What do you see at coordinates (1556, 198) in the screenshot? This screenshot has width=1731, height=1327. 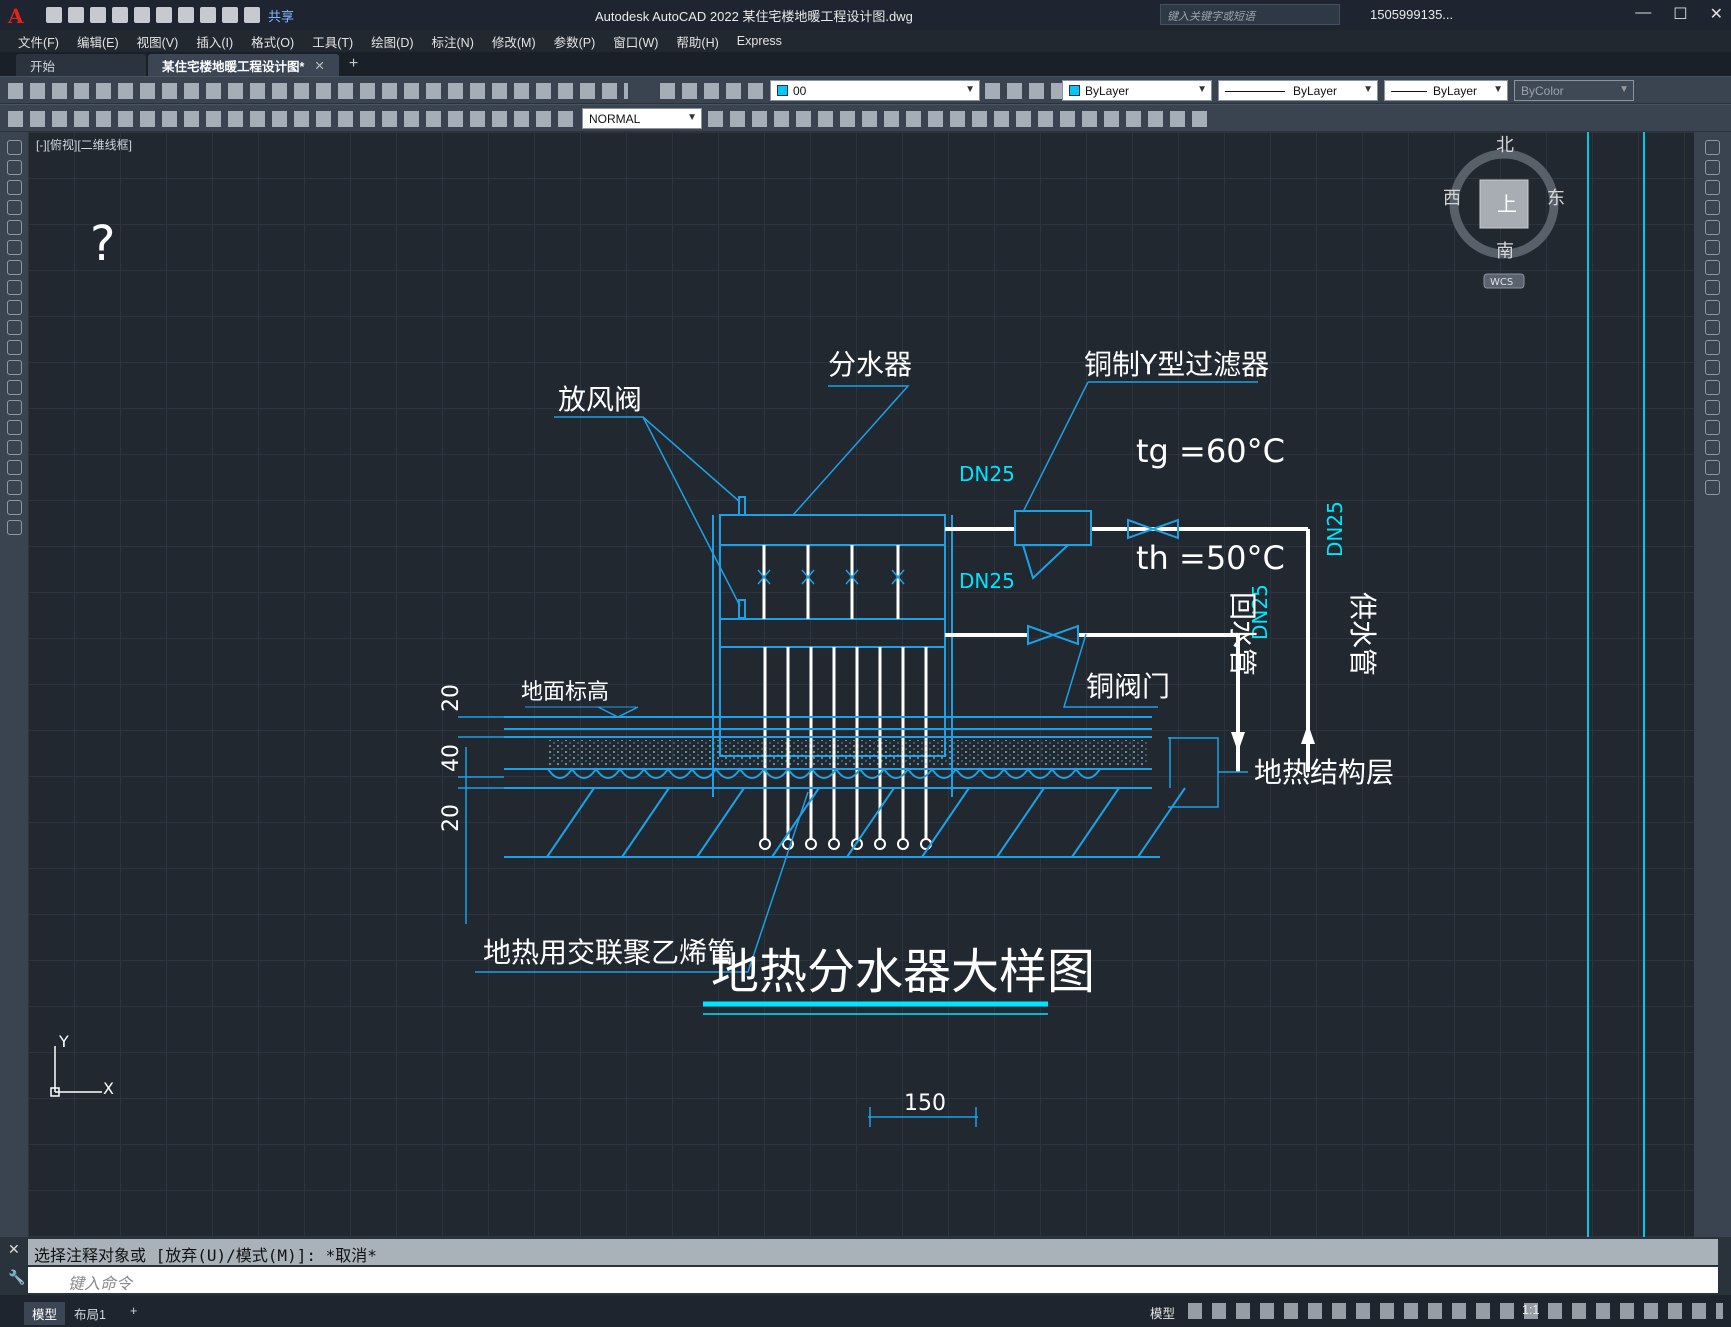 I see `navcube-east-label: 东` at bounding box center [1556, 198].